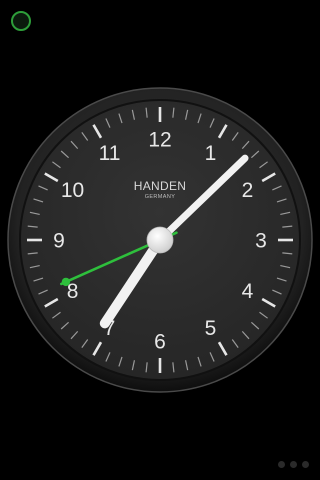 This screenshot has height=480, width=320. I want to click on hour-numeral: 9, so click(59, 241).